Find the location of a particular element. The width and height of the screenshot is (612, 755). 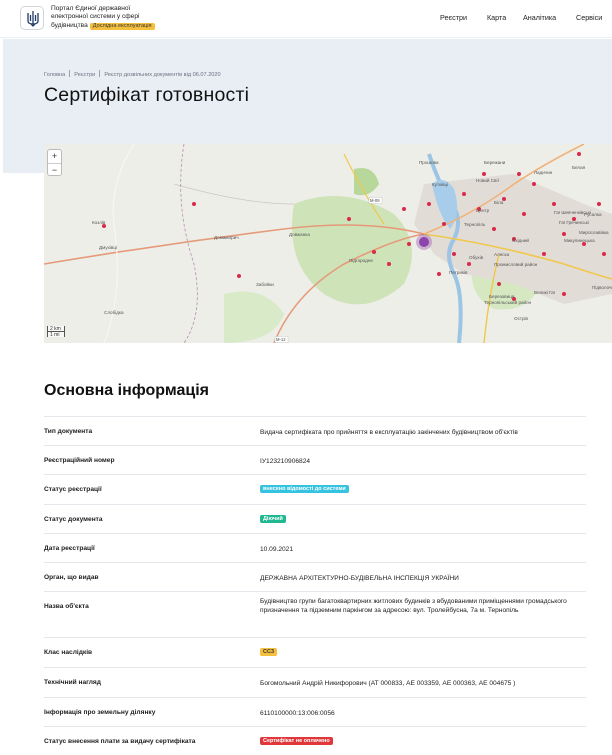

map-place-label: Обухів is located at coordinates (476, 257).